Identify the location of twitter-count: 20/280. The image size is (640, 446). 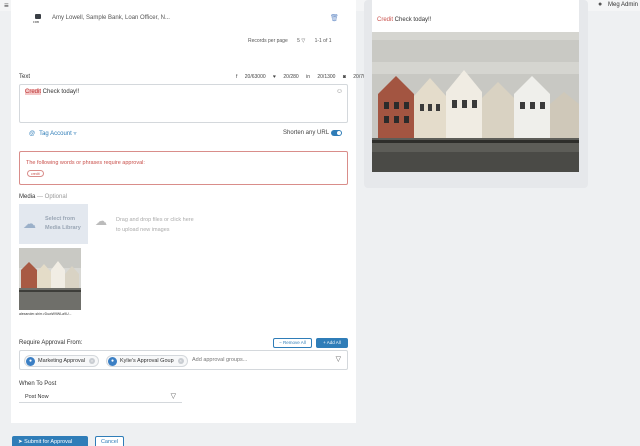
(291, 77).